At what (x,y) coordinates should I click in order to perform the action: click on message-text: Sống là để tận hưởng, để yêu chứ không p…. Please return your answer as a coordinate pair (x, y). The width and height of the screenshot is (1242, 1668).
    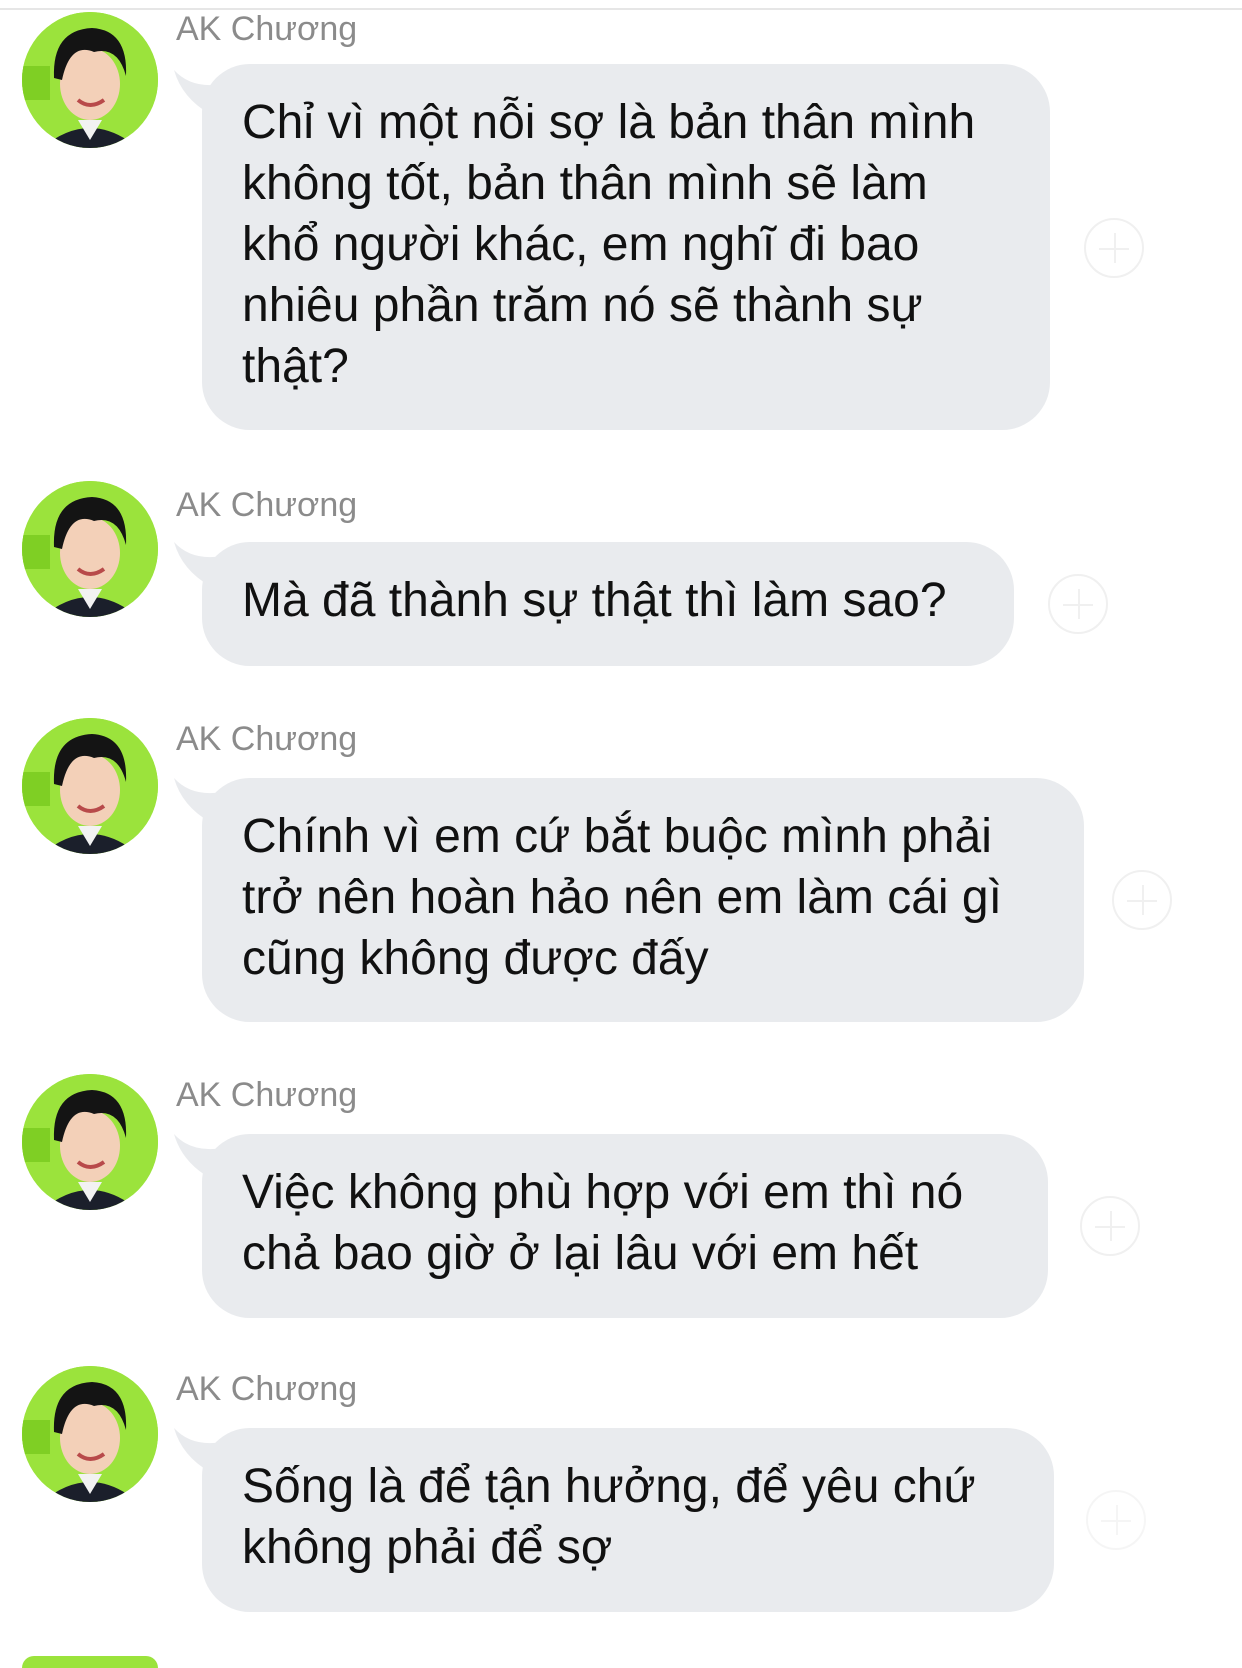
    Looking at the image, I should click on (609, 1517).